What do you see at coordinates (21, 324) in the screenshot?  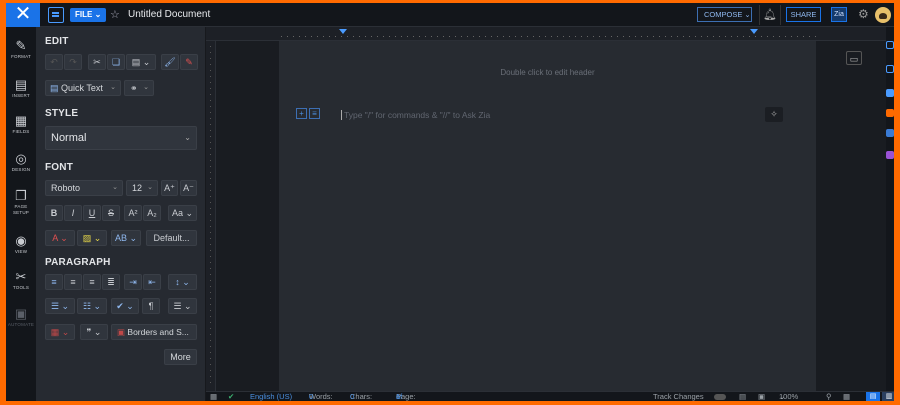 I see `rail-label-automate: AUTOMATE` at bounding box center [21, 324].